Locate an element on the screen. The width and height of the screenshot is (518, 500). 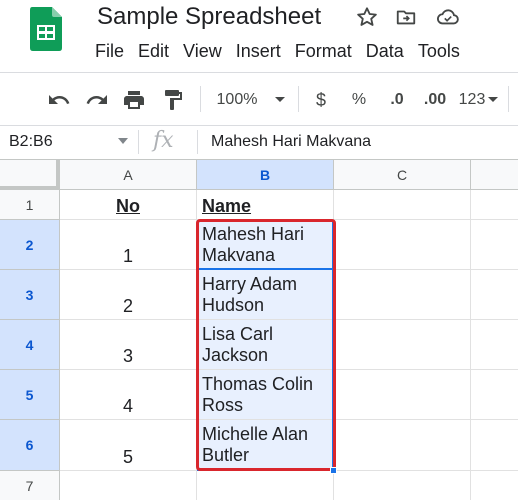
move-to-folder-icon is located at coordinates (406, 17).